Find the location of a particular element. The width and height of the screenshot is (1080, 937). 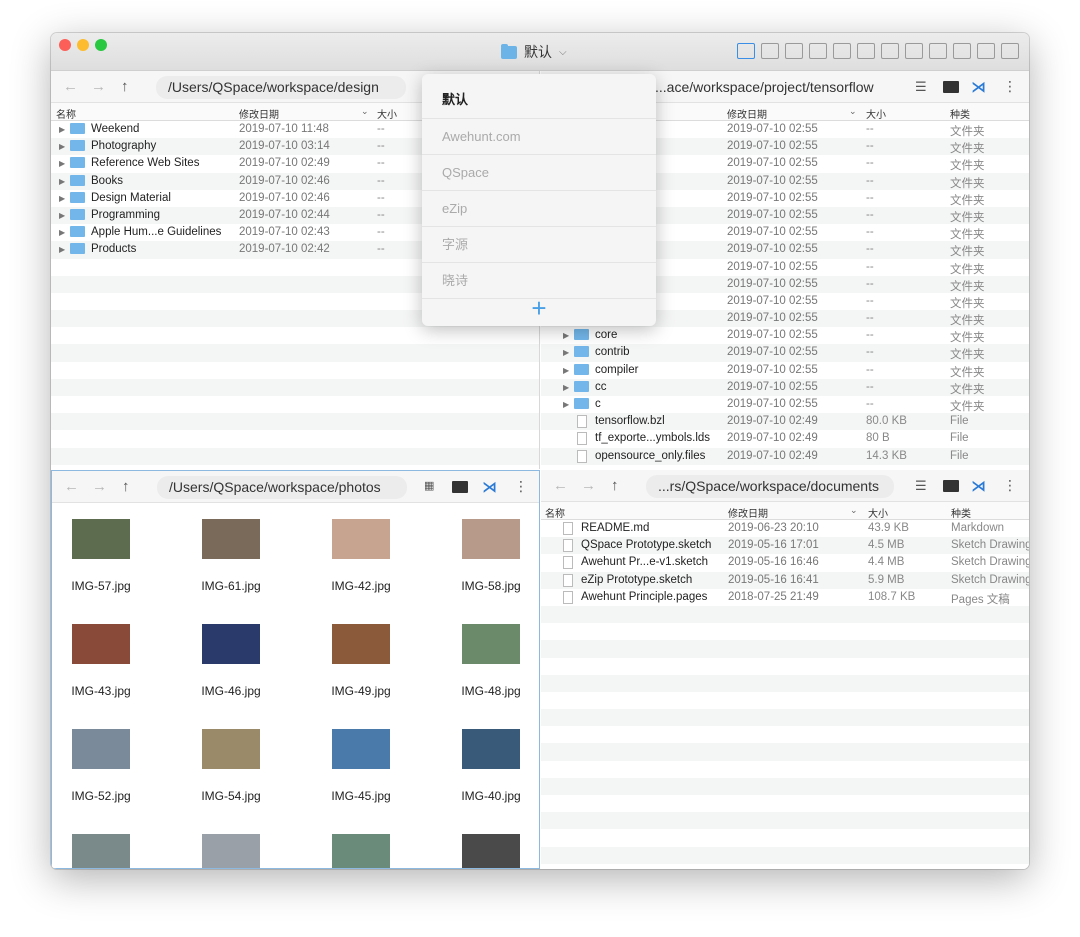

photo-item: IMG-49.jpg is located at coordinates (361, 661).